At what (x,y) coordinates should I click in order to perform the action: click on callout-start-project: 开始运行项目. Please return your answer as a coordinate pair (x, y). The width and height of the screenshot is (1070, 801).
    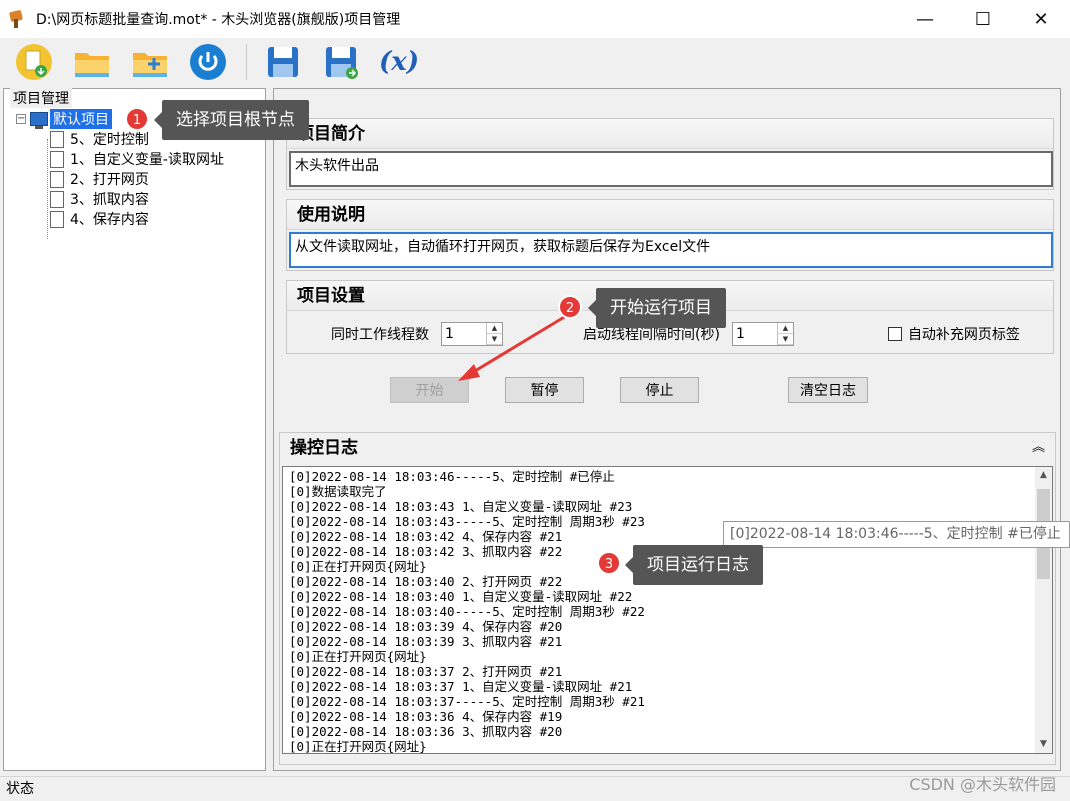
    Looking at the image, I should click on (657, 308).